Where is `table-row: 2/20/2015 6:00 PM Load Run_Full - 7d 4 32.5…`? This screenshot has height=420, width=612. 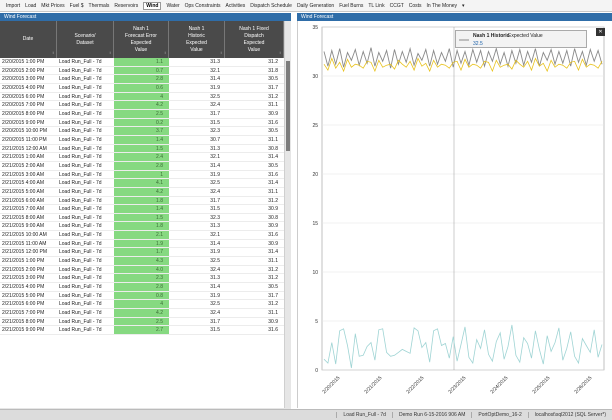
table-row: 2/20/2015 6:00 PM Load Run_Full - 7d 4 32.5… is located at coordinates (142, 97).